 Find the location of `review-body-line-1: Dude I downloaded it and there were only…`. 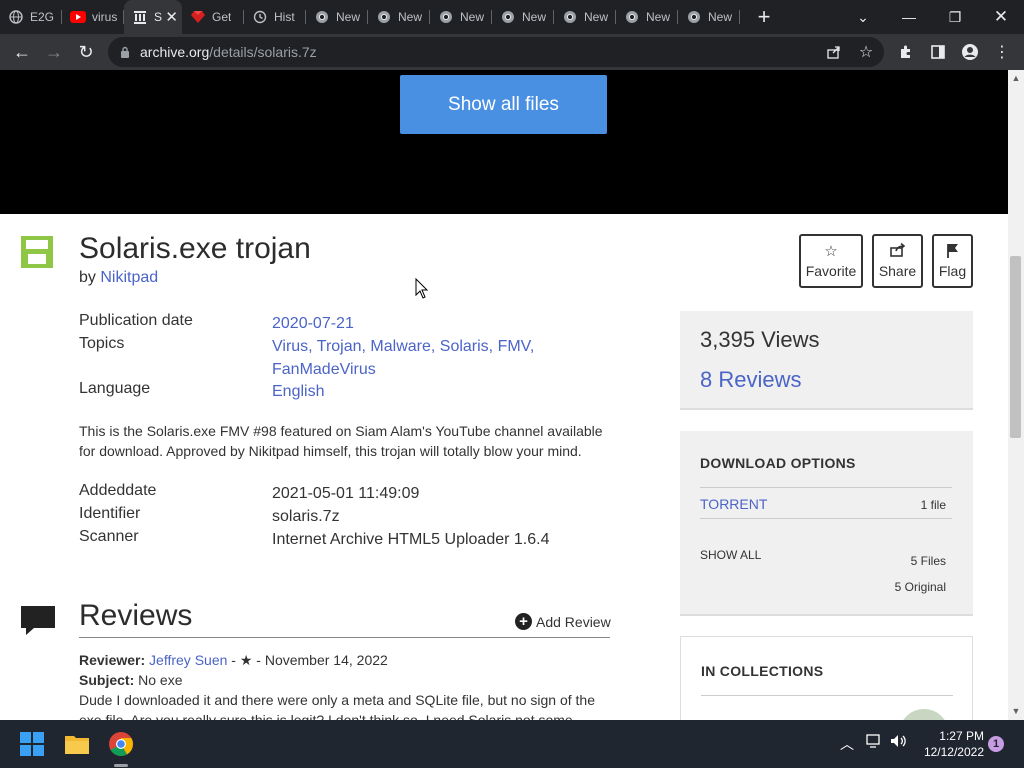

review-body-line-1: Dude I downloaded it and there were only… is located at coordinates (337, 700).